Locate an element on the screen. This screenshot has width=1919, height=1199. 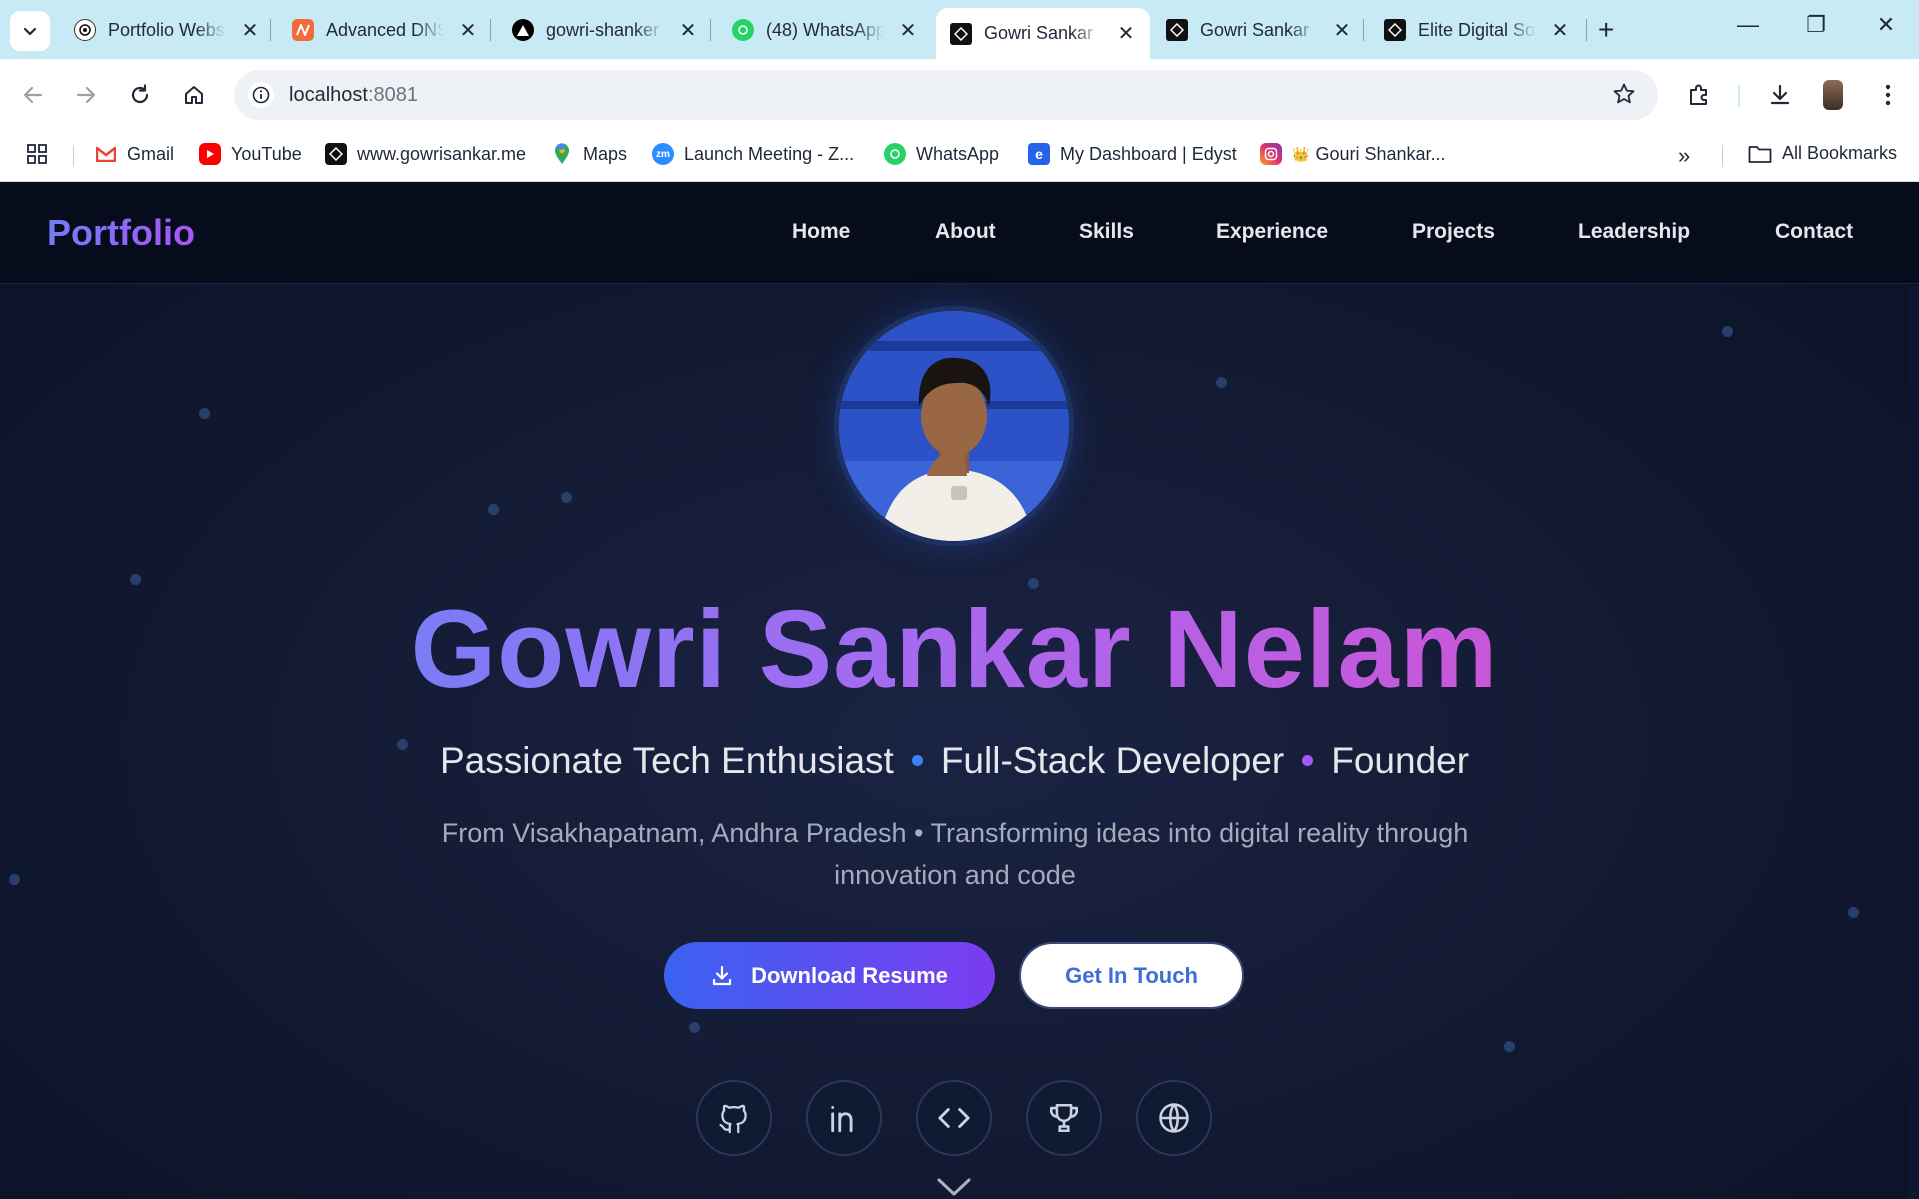
scroll-down-indicator is located at coordinates (954, 1188).